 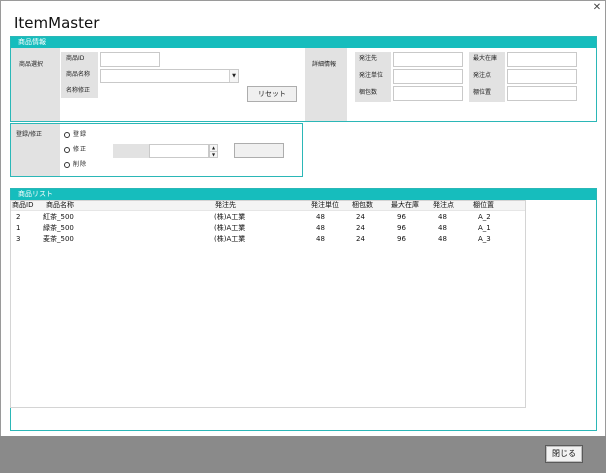 I want to click on footer-bar, so click(x=303, y=454).